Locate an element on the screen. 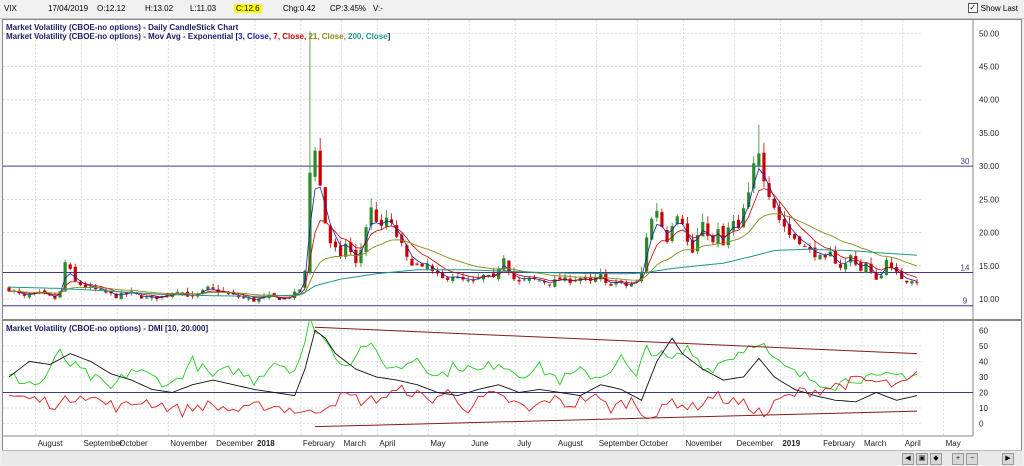  x-tick-label: June is located at coordinates (480, 443).